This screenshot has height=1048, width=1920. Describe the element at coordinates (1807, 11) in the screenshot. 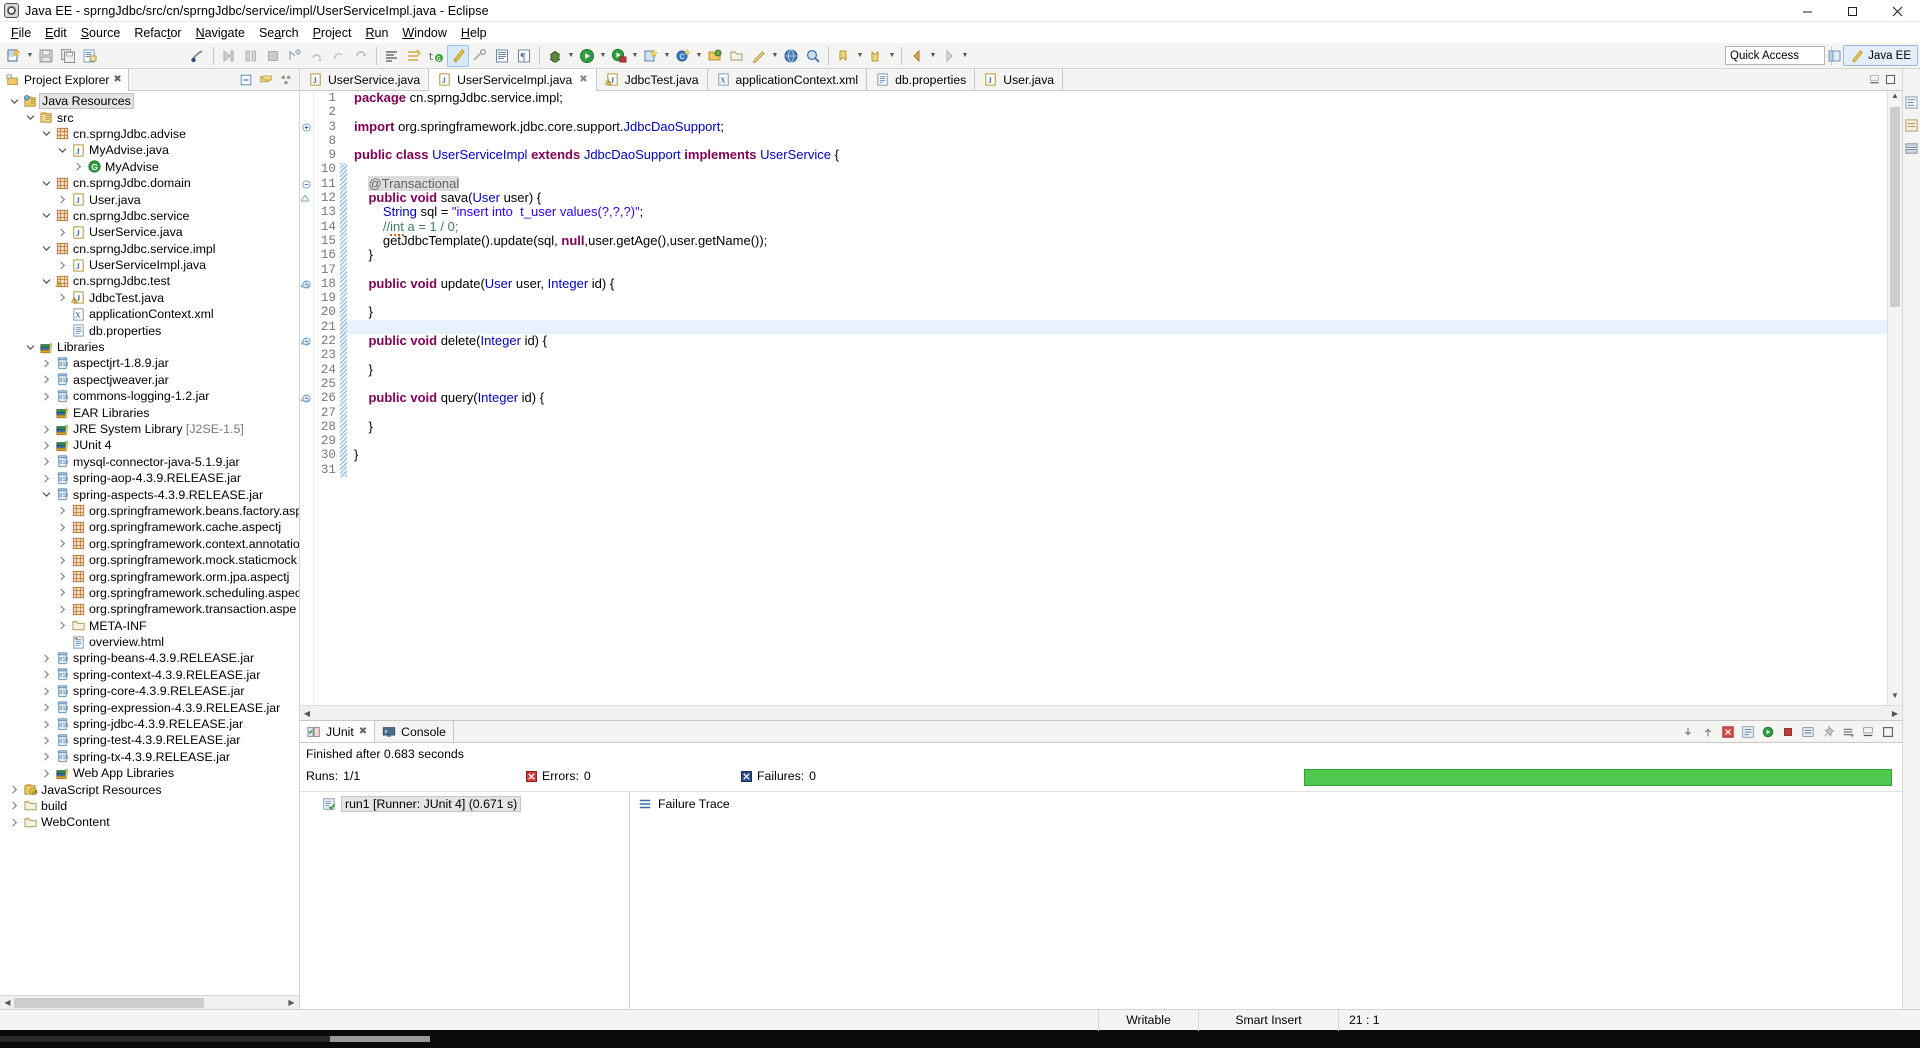

I see `minimize-button` at that location.